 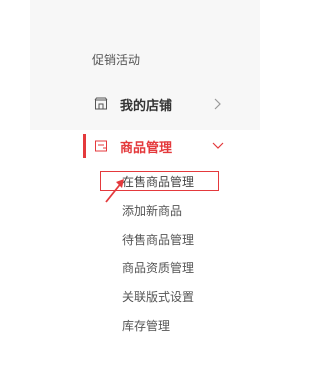 What do you see at coordinates (158, 239) in the screenshot?
I see `submenu-item-pending-goods: 待售商品管理` at bounding box center [158, 239].